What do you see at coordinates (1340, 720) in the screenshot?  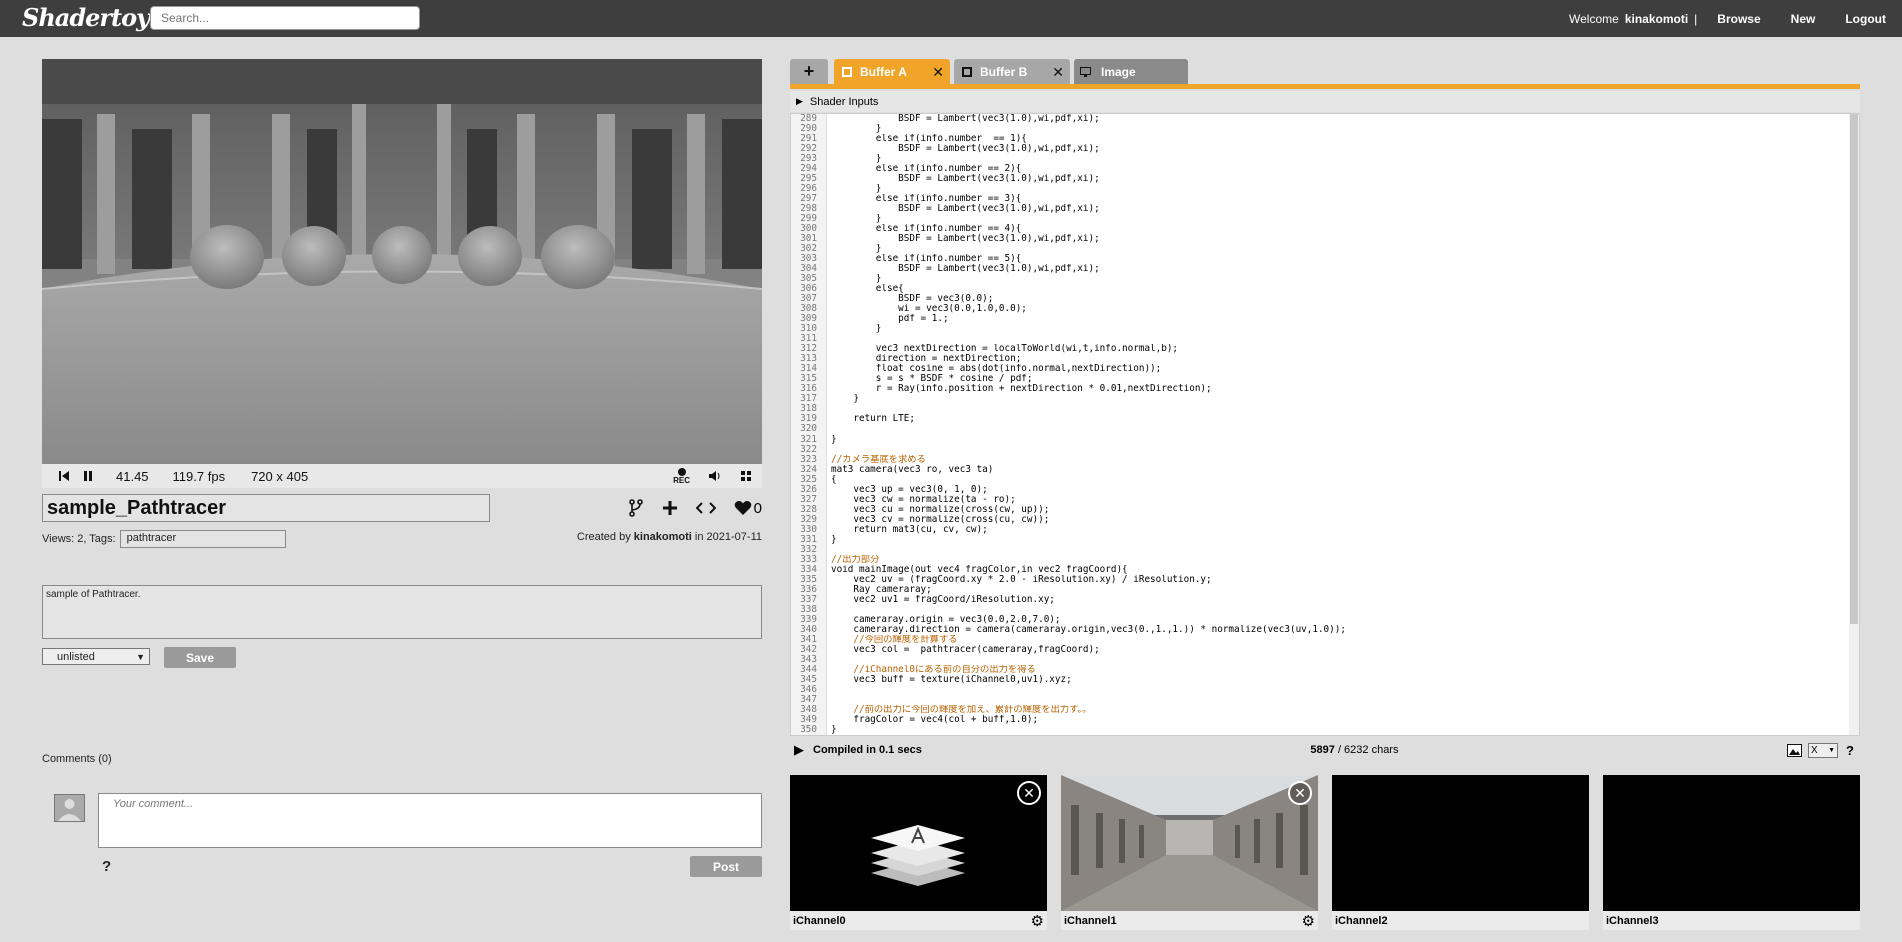 I see `code-line: fragColor = vec4(col + buff,1.0);` at bounding box center [1340, 720].